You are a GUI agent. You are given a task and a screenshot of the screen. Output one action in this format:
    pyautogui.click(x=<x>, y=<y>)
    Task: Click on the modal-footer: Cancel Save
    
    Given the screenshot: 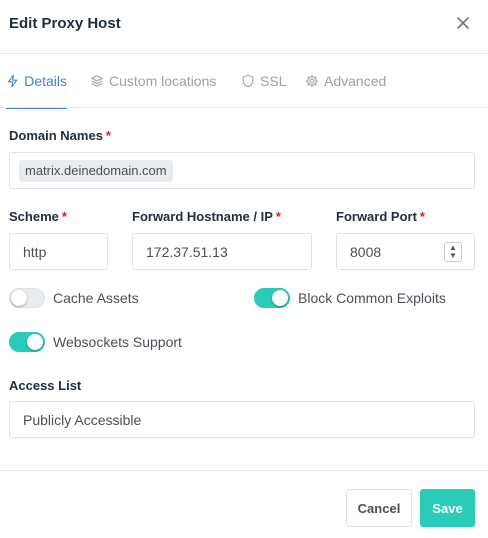 What is the action you would take?
    pyautogui.click(x=244, y=504)
    